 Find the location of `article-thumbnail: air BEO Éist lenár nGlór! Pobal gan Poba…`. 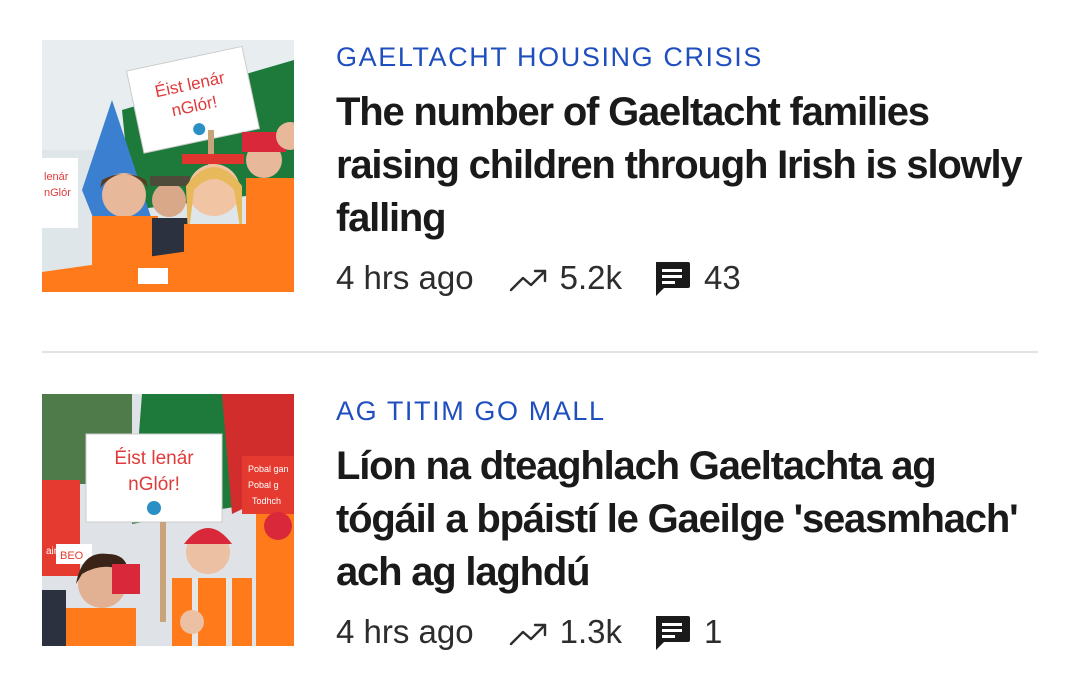

article-thumbnail: air BEO Éist lenár nGlór! Pobal gan Poba… is located at coordinates (168, 520).